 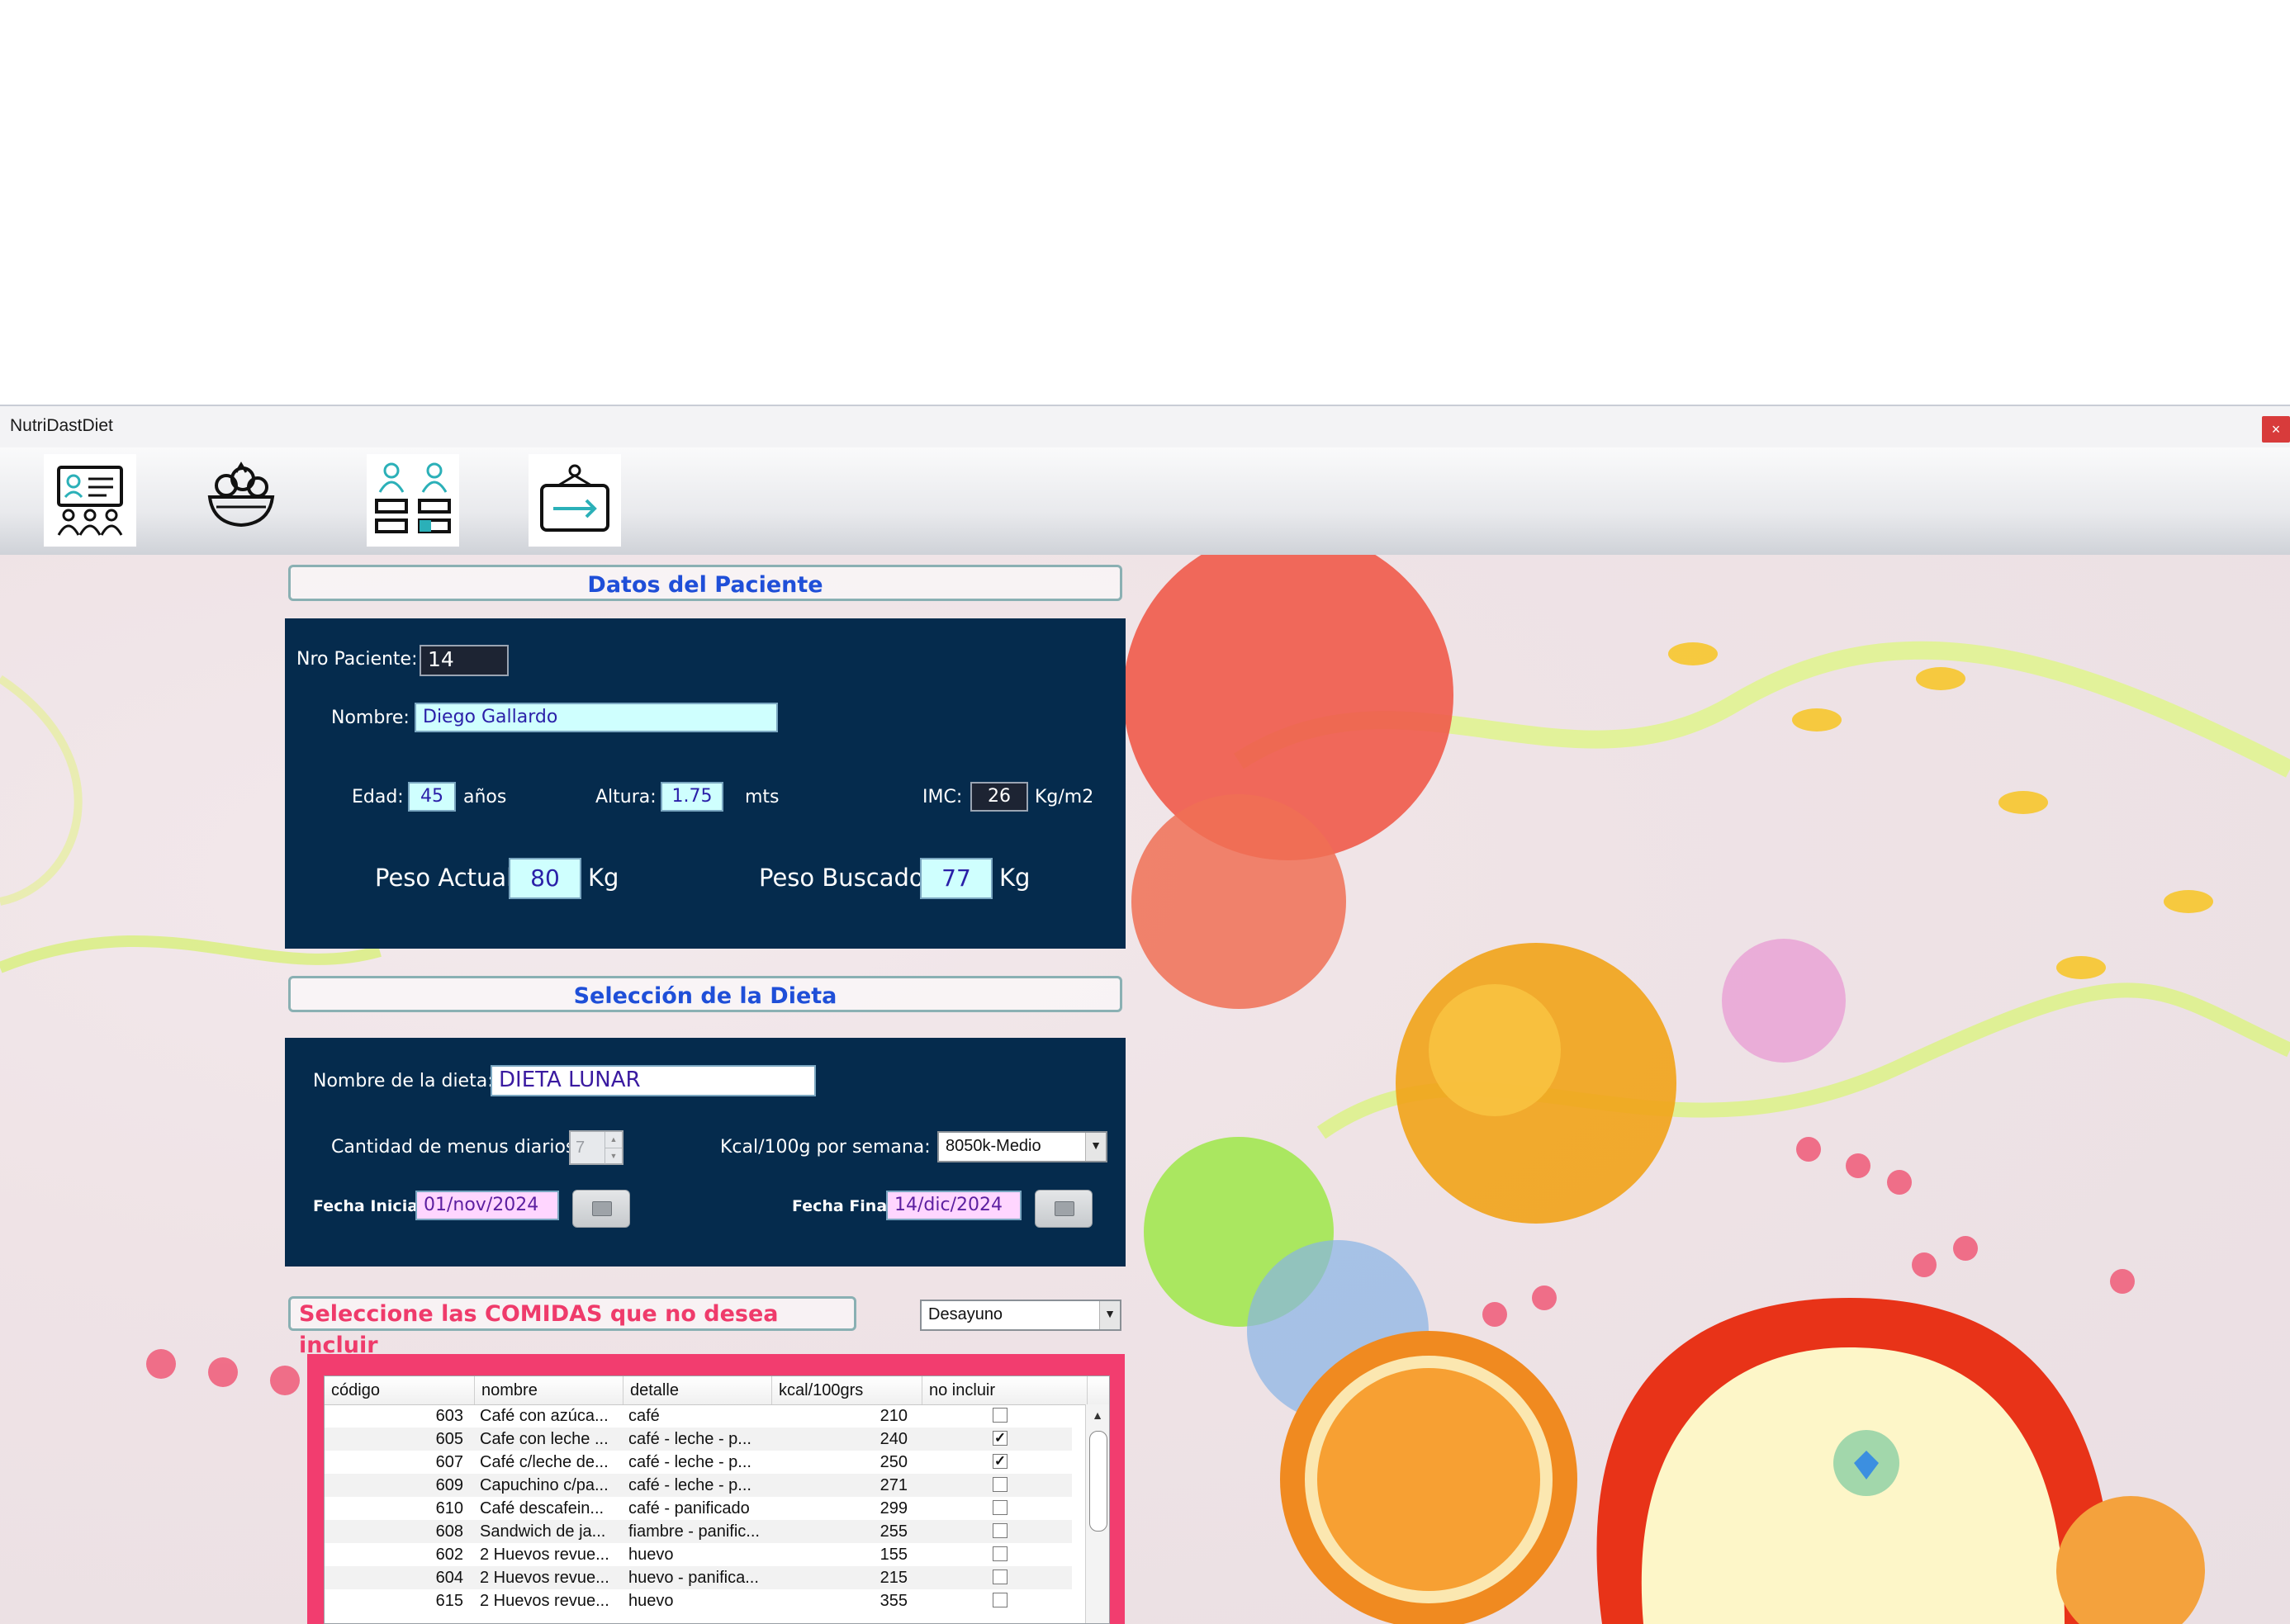 I want to click on nombre-input: Diego Gallardo, so click(x=596, y=717).